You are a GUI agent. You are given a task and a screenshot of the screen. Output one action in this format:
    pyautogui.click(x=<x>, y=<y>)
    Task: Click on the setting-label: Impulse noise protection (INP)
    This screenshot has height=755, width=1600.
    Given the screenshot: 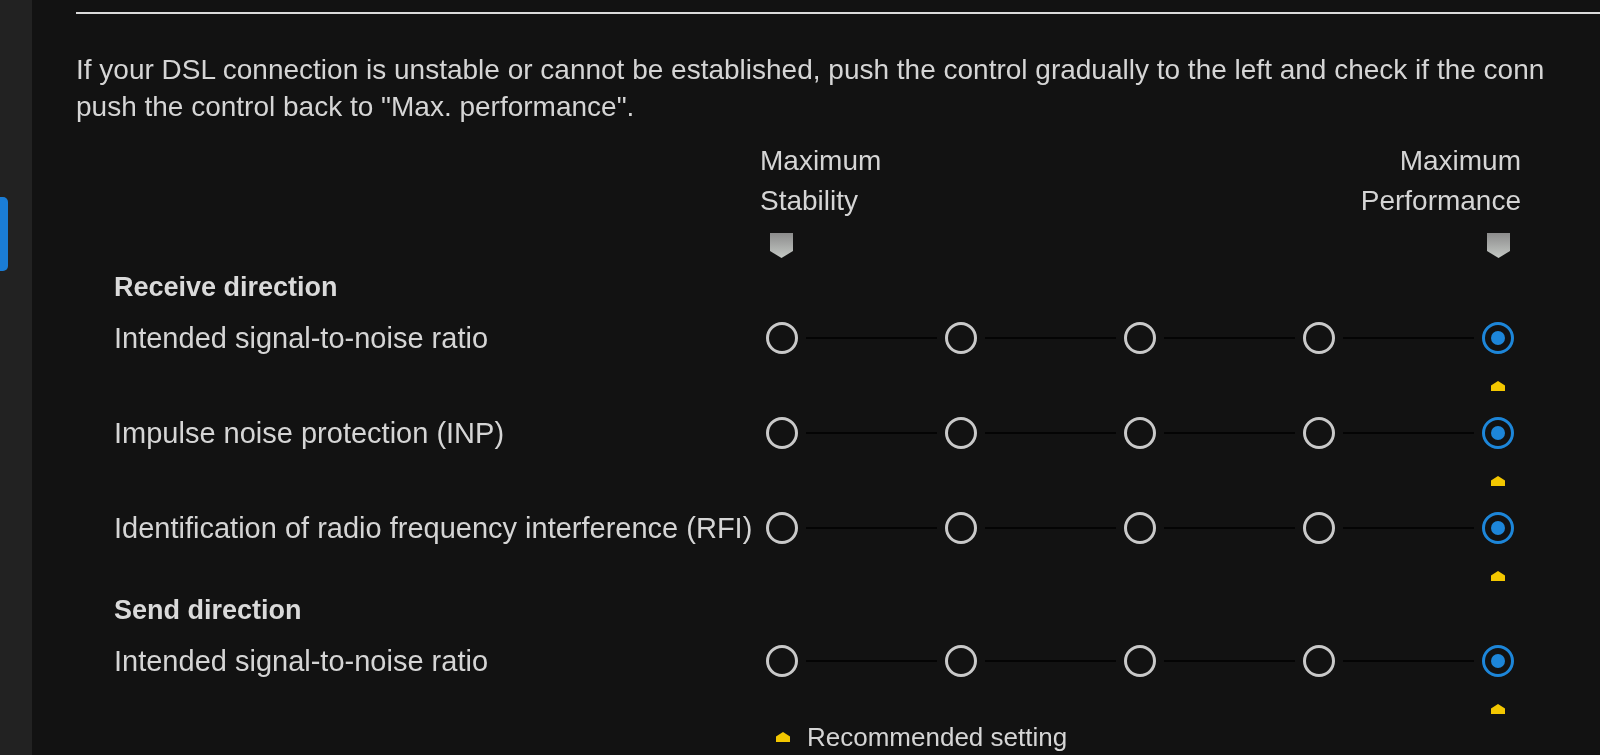 What is the action you would take?
    pyautogui.click(x=309, y=433)
    